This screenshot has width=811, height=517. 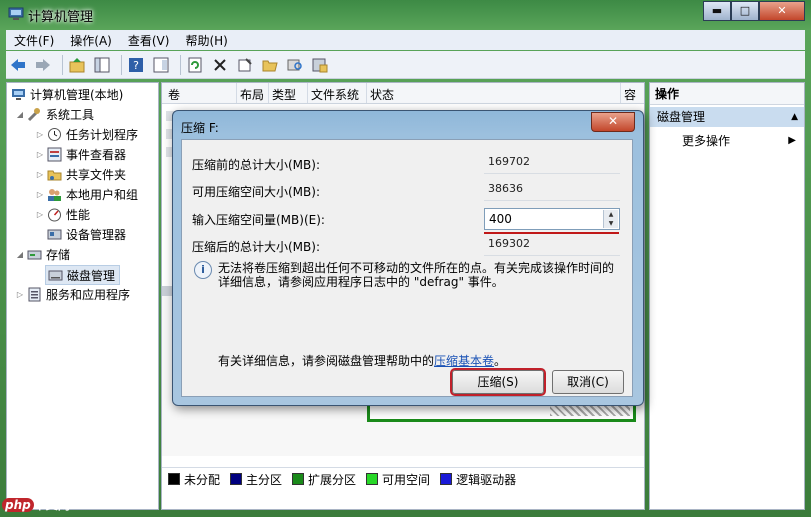 What do you see at coordinates (332, 479) in the screenshot?
I see `legend-extended: 扩展分区` at bounding box center [332, 479].